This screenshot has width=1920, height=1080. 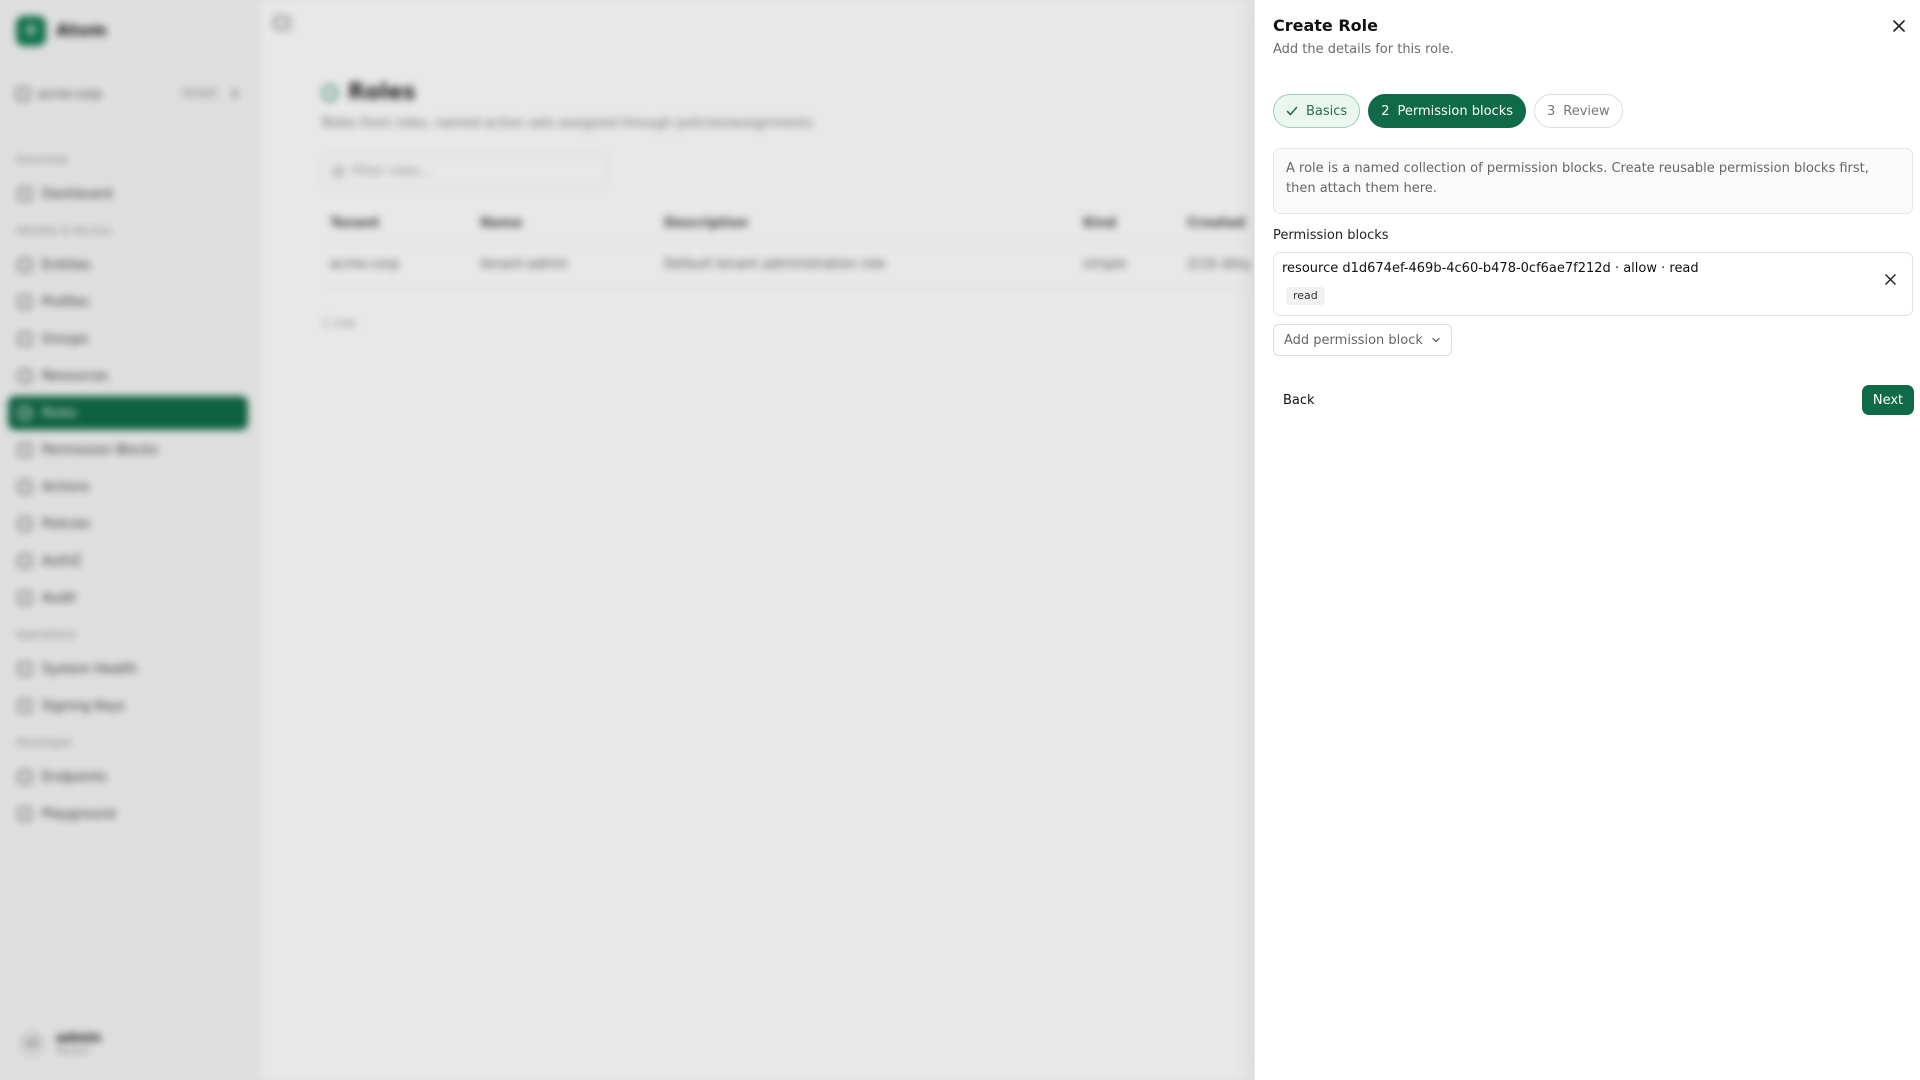 I want to click on step-label: Review, so click(x=1586, y=111).